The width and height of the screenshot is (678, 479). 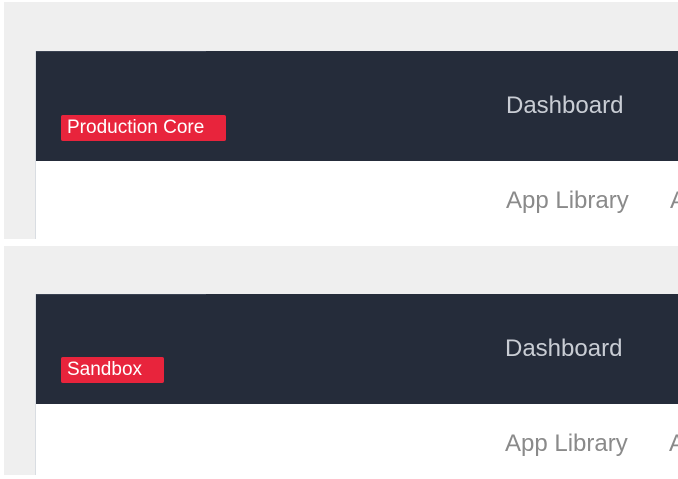 What do you see at coordinates (113, 370) in the screenshot?
I see `environment-badge: Sandbox` at bounding box center [113, 370].